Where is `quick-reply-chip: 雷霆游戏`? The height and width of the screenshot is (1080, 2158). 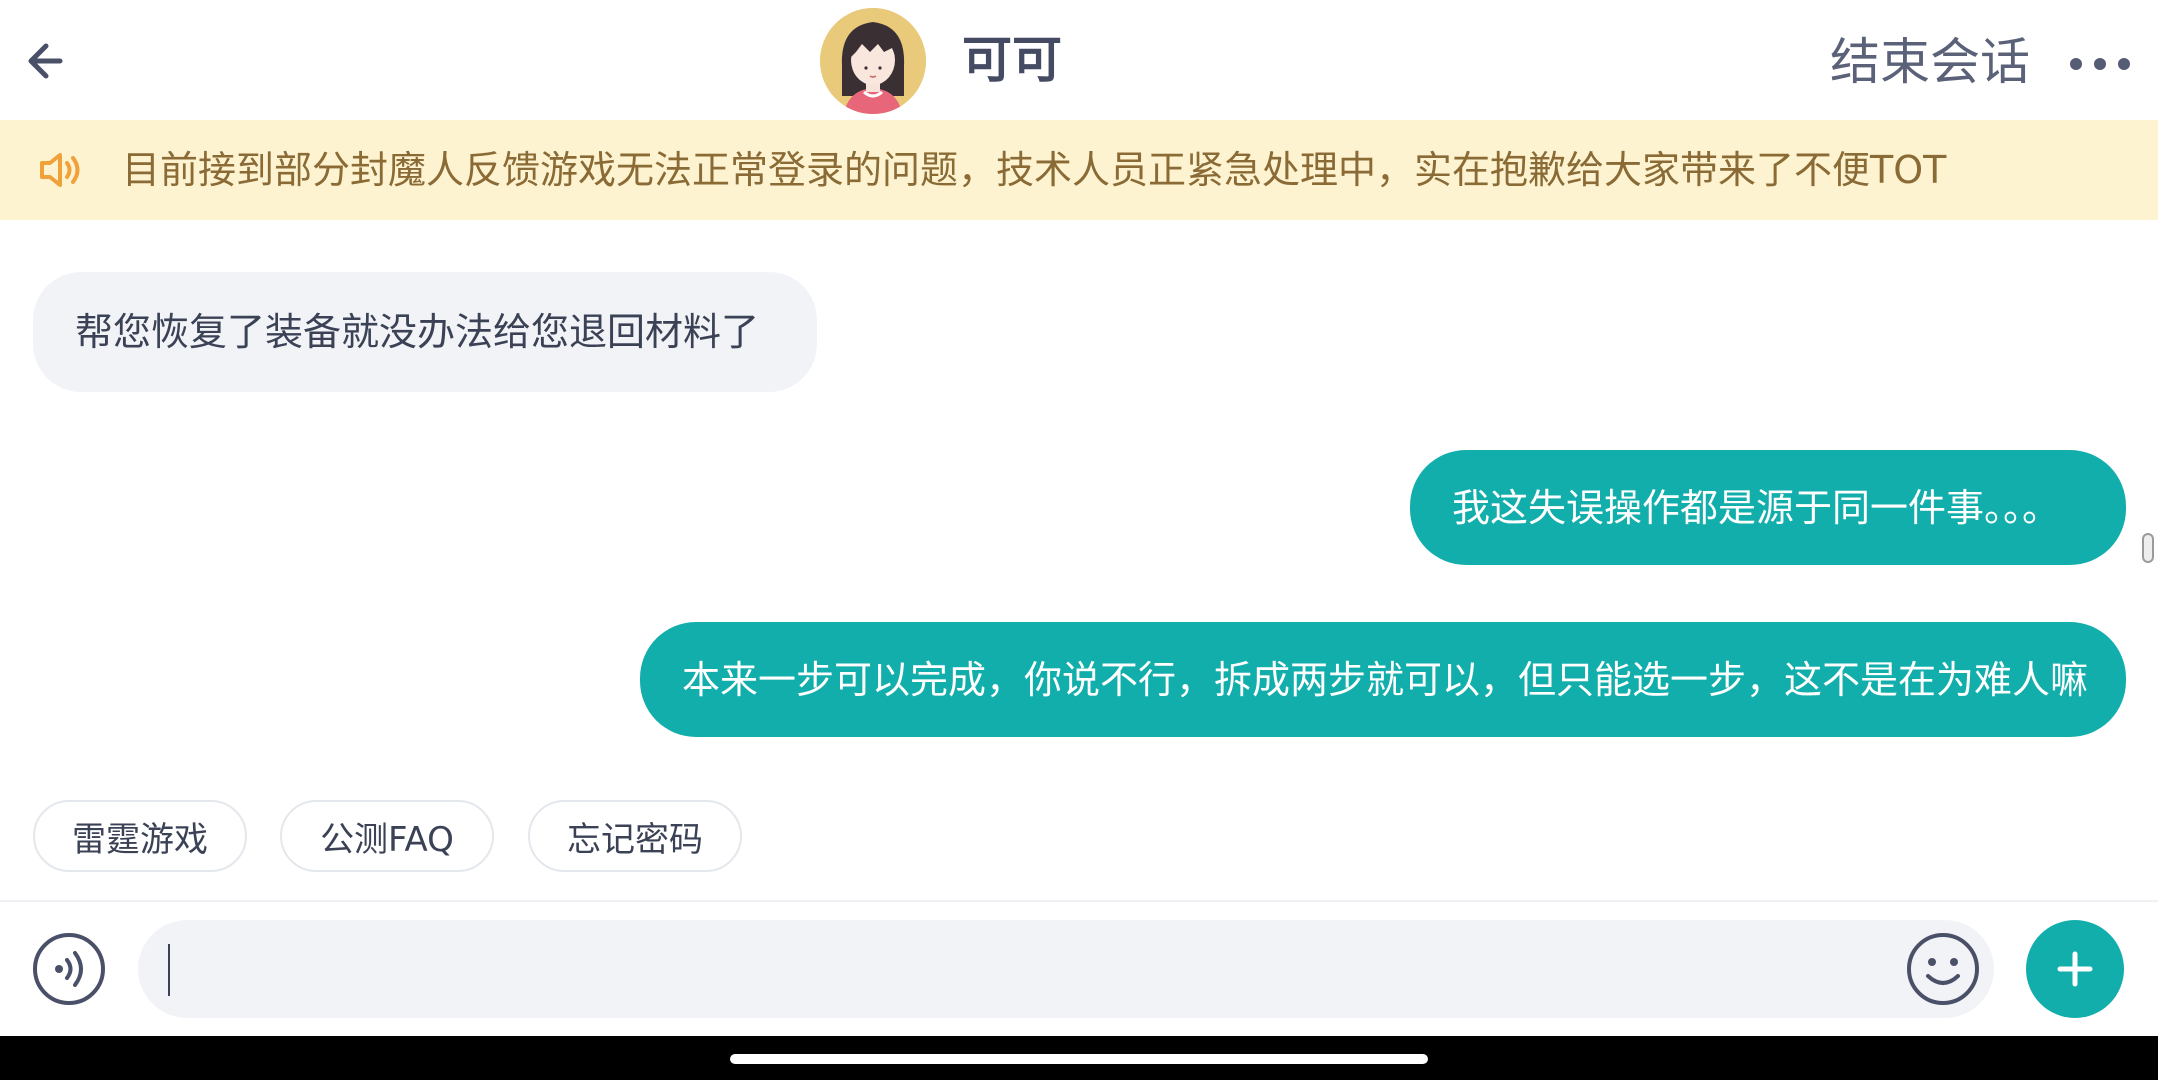 quick-reply-chip: 雷霆游戏 is located at coordinates (140, 836).